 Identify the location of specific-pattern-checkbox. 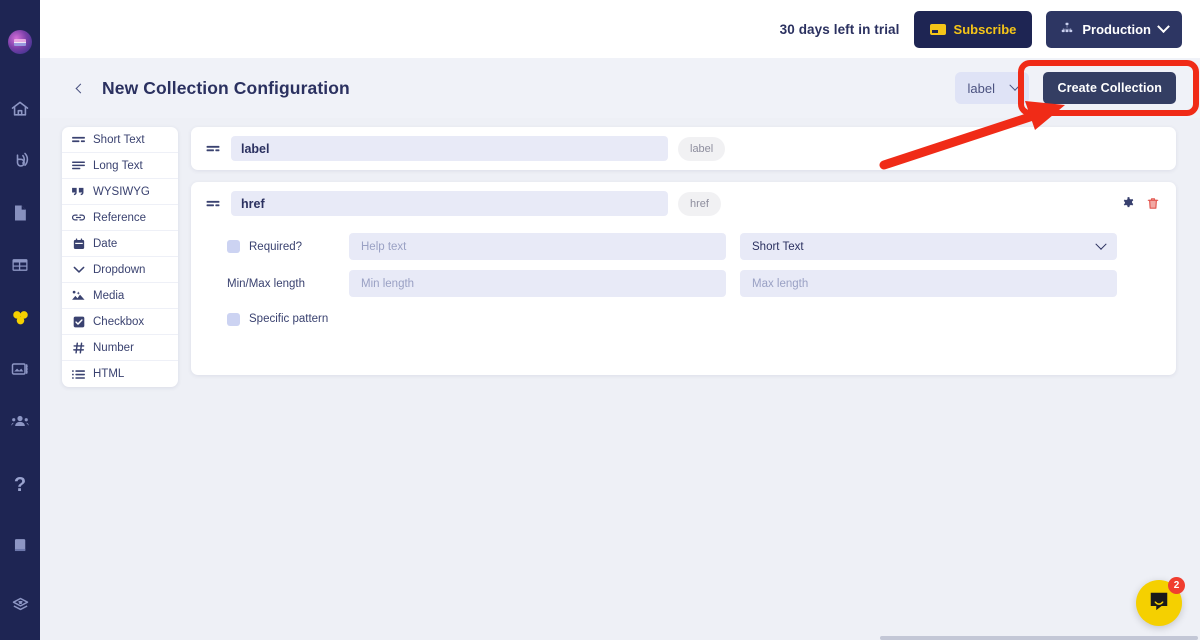
(233, 319).